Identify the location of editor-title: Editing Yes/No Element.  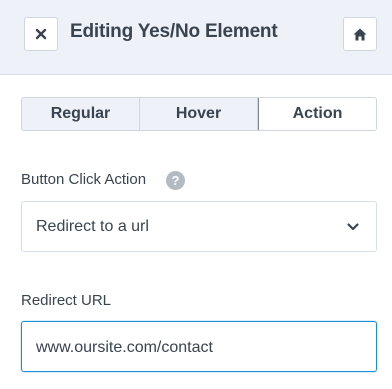
(174, 31).